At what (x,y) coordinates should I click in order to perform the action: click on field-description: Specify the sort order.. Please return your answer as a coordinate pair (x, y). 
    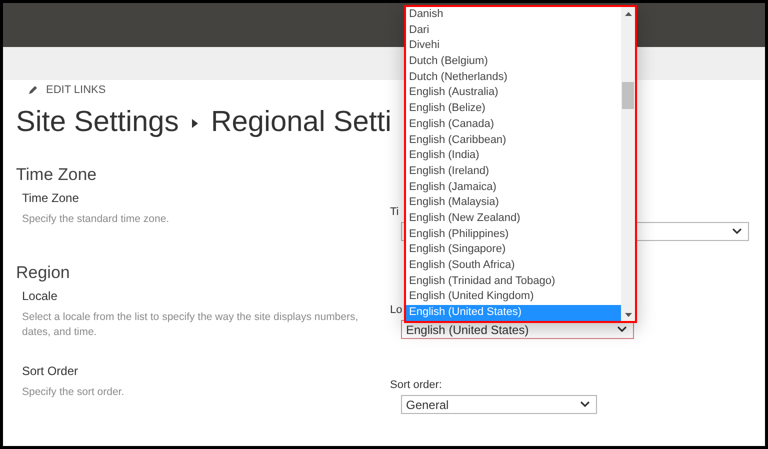
    Looking at the image, I should click on (74, 392).